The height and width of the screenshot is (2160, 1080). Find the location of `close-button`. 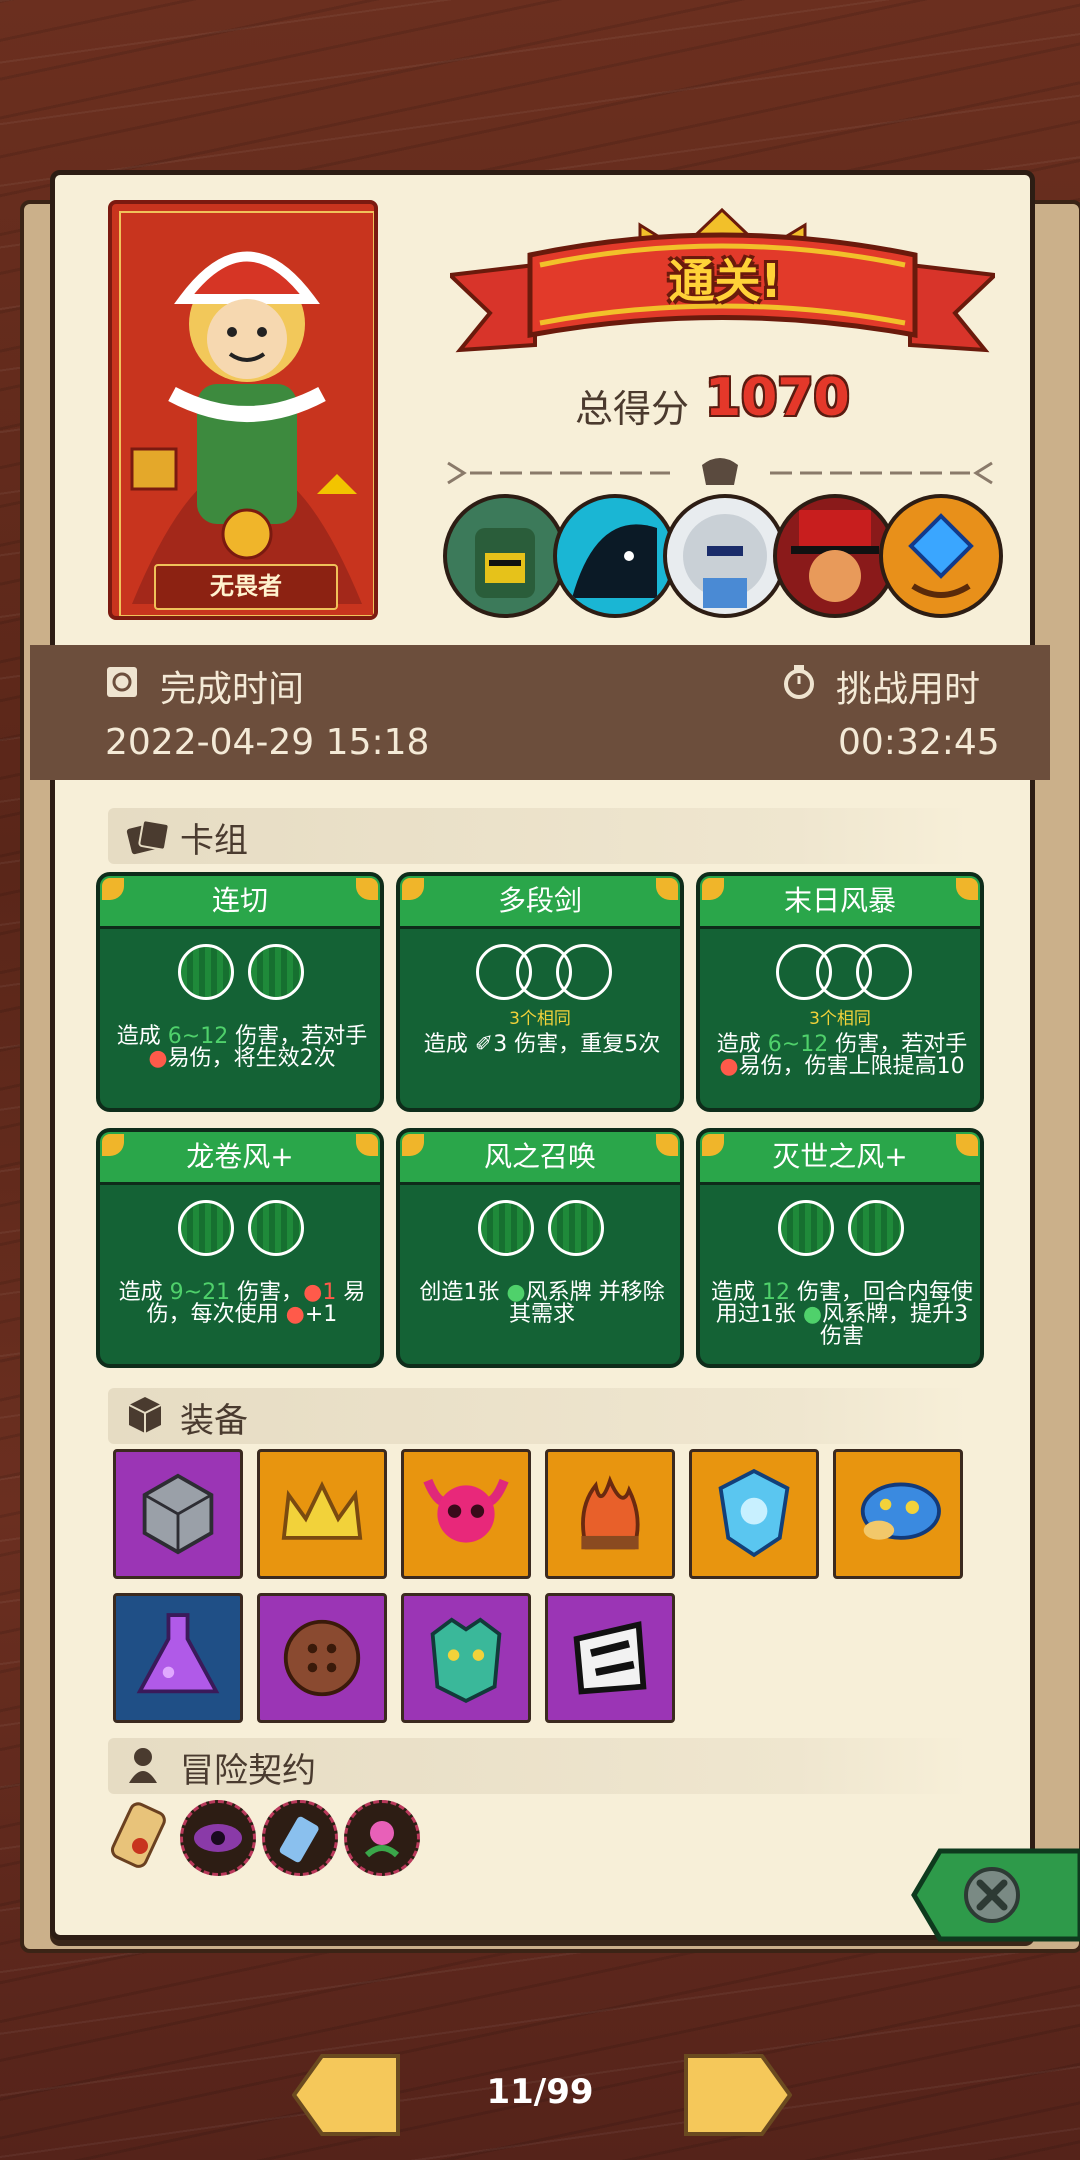

close-button is located at coordinates (995, 1895).